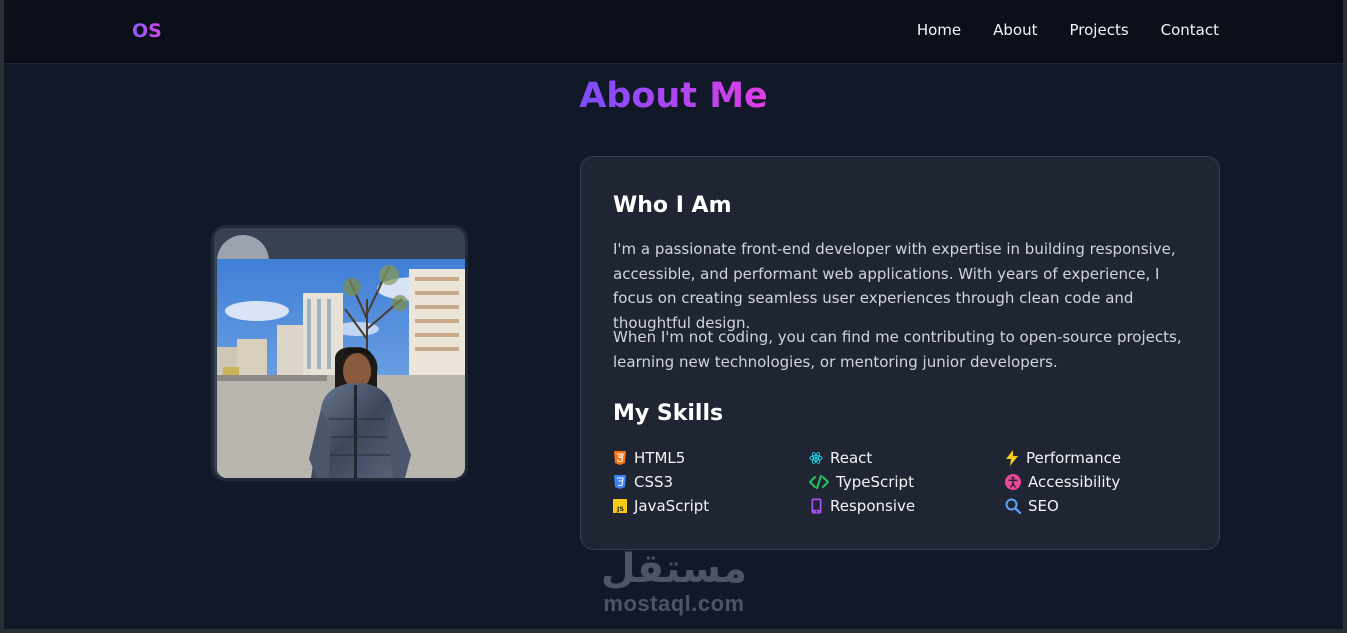 Image resolution: width=1347 pixels, height=633 pixels. I want to click on watermark-latin-text: mostaql.com, so click(674, 603).